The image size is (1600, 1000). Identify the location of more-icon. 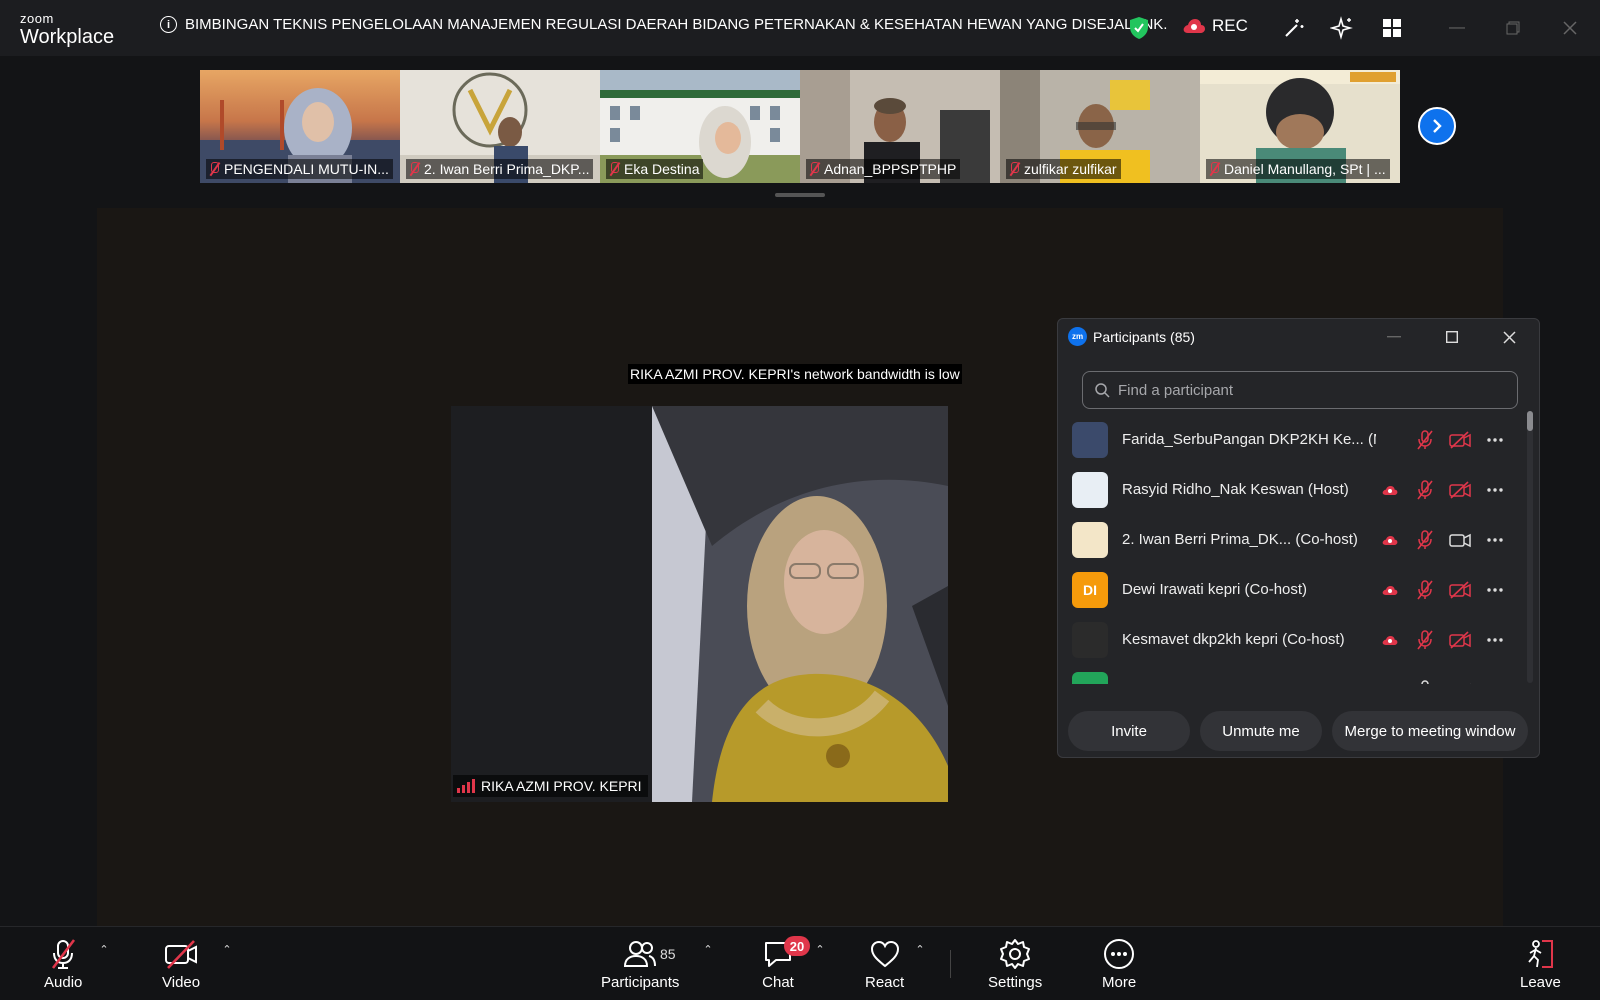
(1119, 954).